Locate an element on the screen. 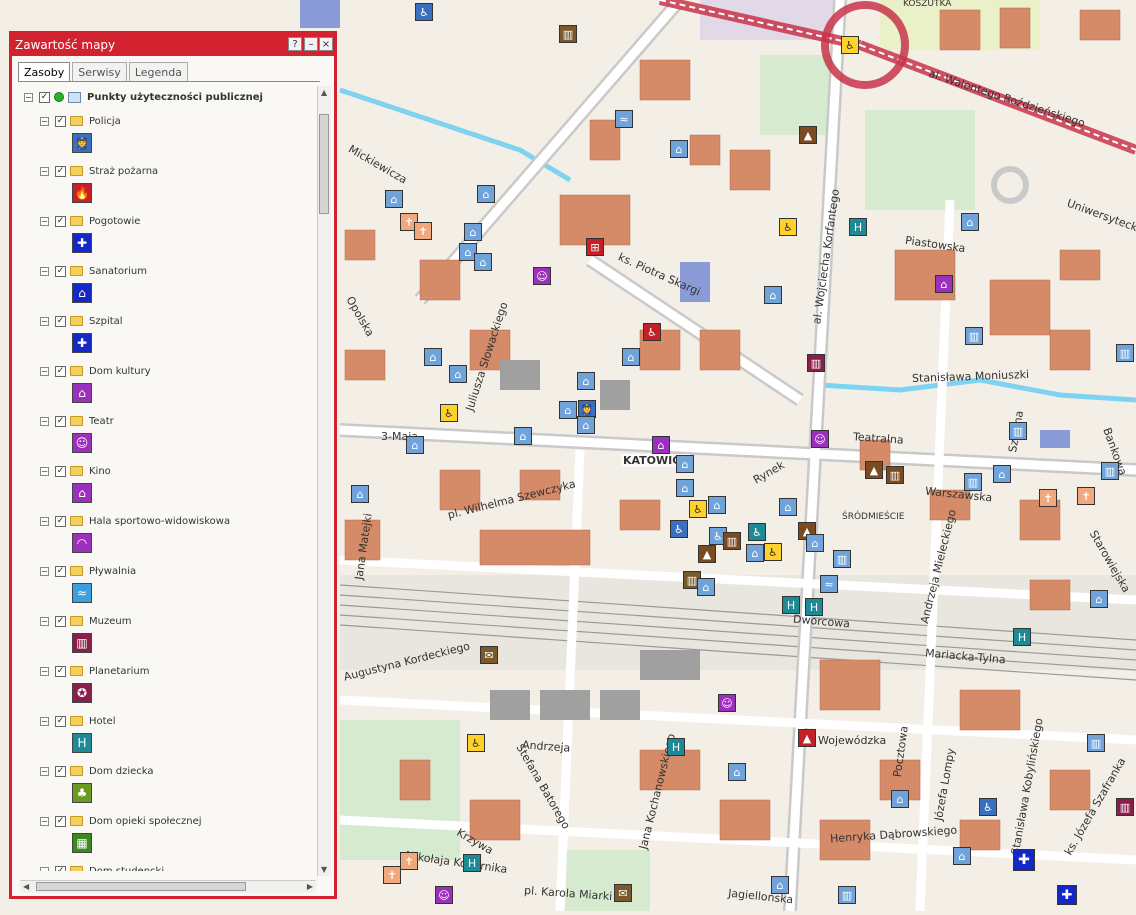 This screenshot has height=915, width=1136. layer-row: − ✓ Planetarium is located at coordinates (94, 671).